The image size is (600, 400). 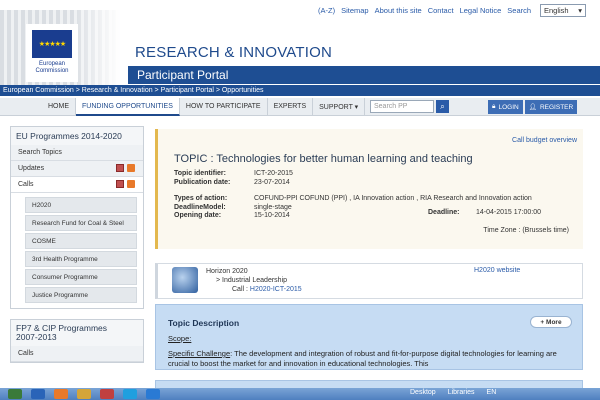 I want to click on media-icon, so click(x=107, y=394).